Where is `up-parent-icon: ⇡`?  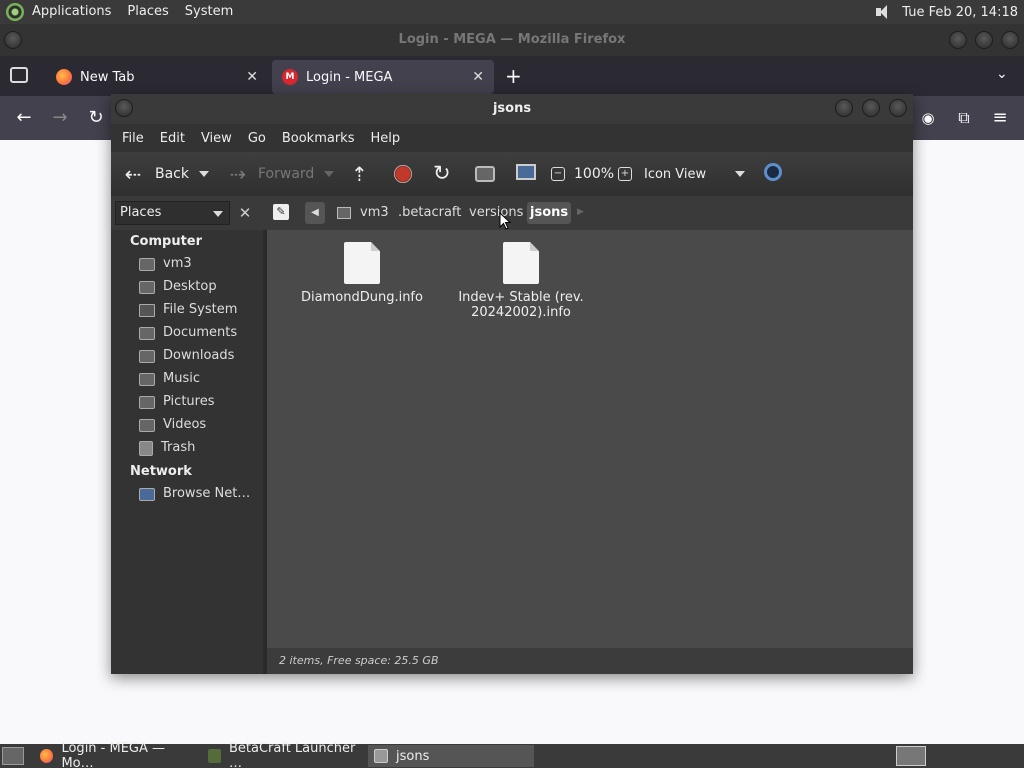 up-parent-icon: ⇡ is located at coordinates (359, 174).